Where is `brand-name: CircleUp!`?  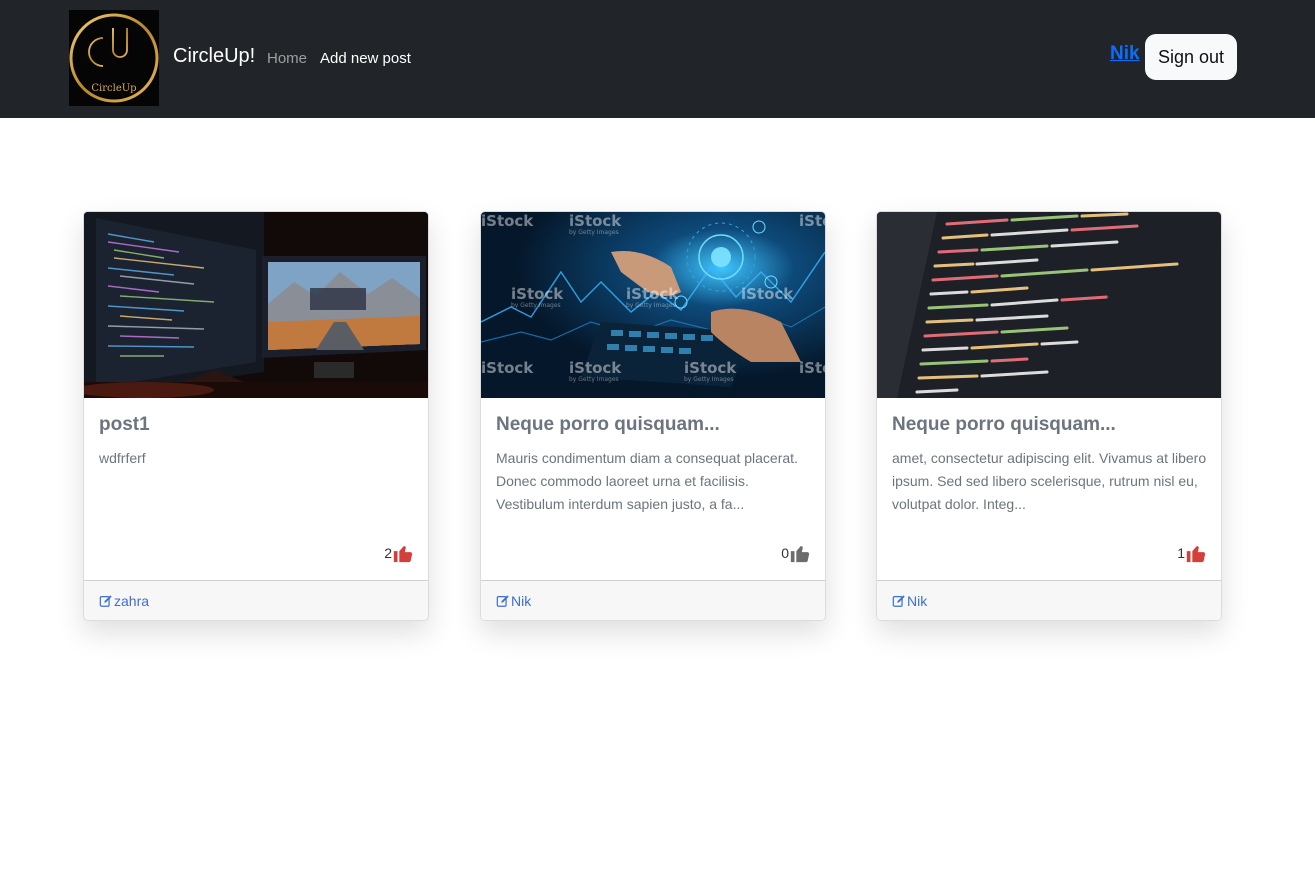 brand-name: CircleUp! is located at coordinates (214, 56).